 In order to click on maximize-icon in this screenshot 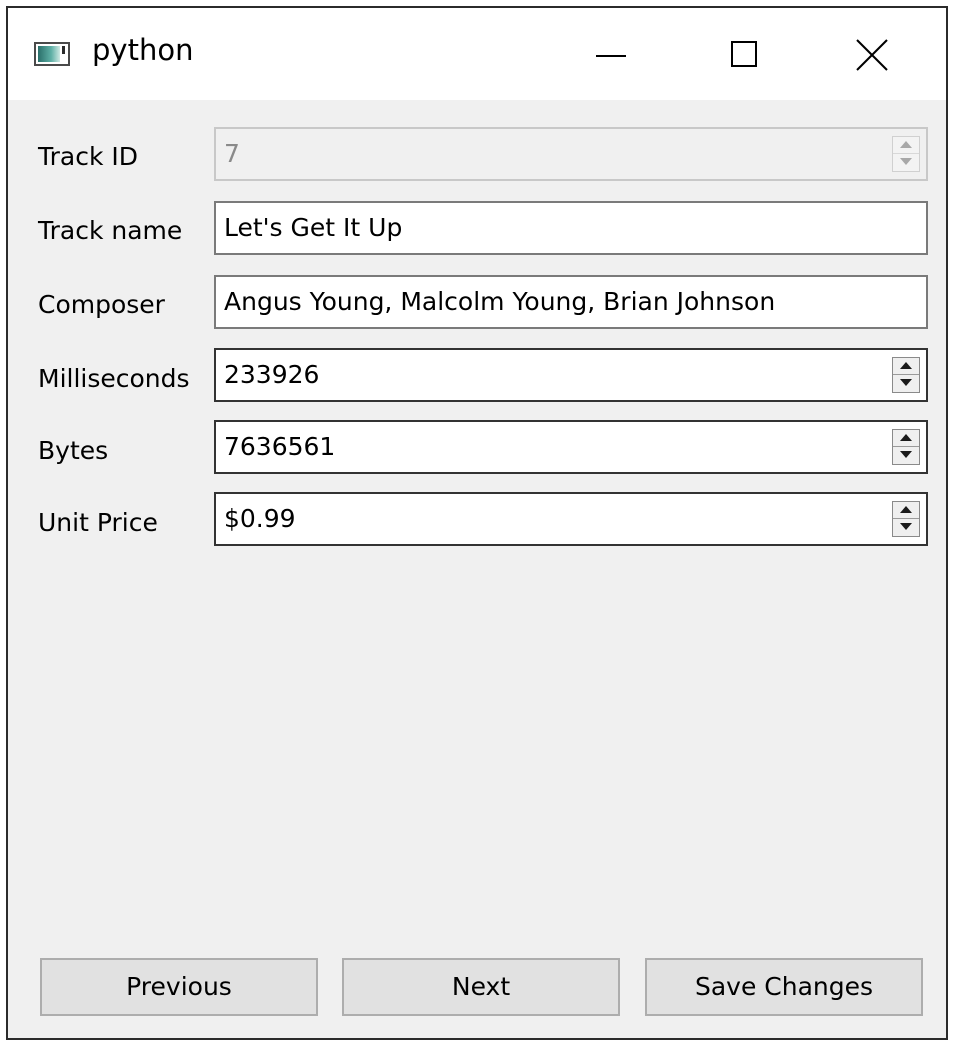, I will do `click(744, 54)`.